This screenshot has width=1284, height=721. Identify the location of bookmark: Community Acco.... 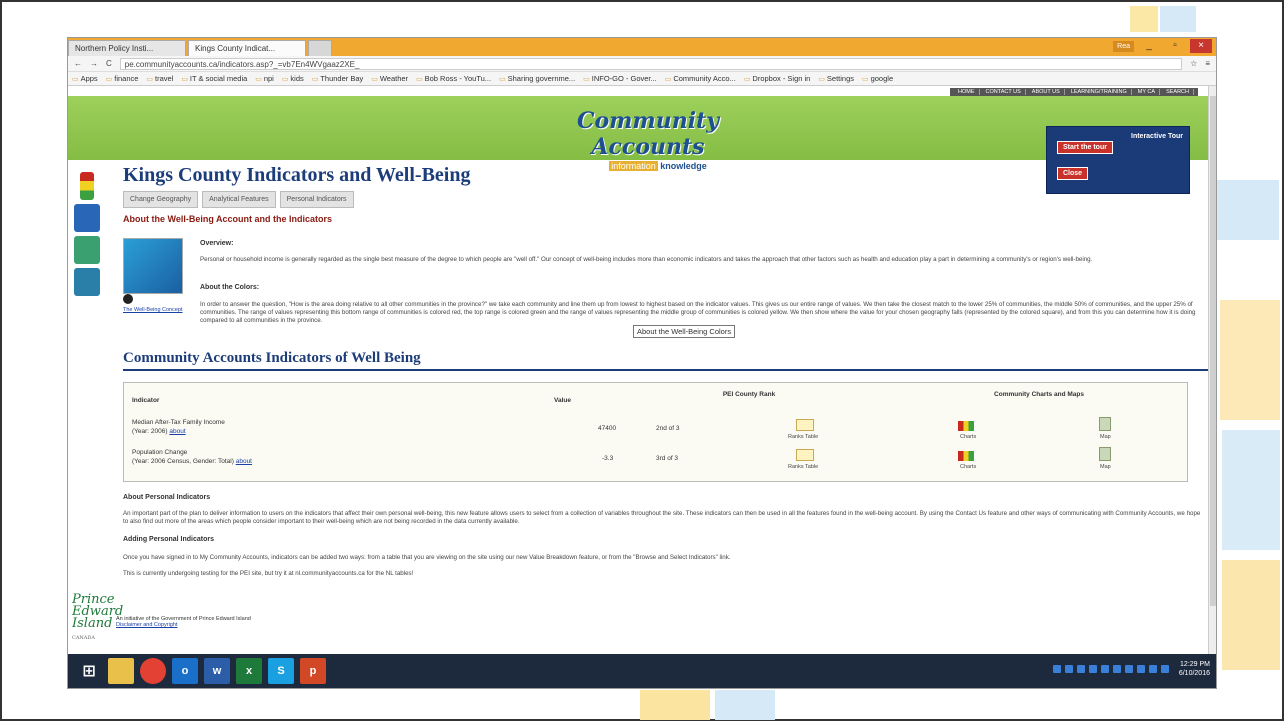
(700, 78).